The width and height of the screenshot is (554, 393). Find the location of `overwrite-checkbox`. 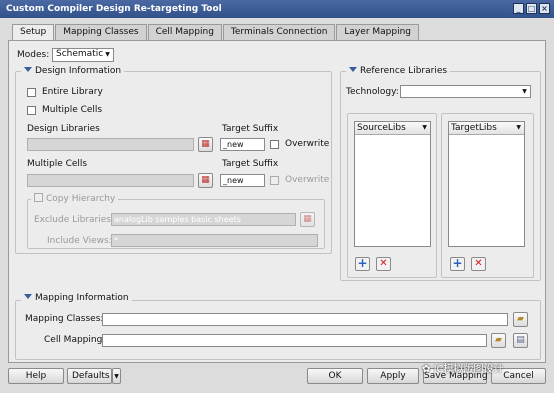

overwrite-checkbox is located at coordinates (274, 144).